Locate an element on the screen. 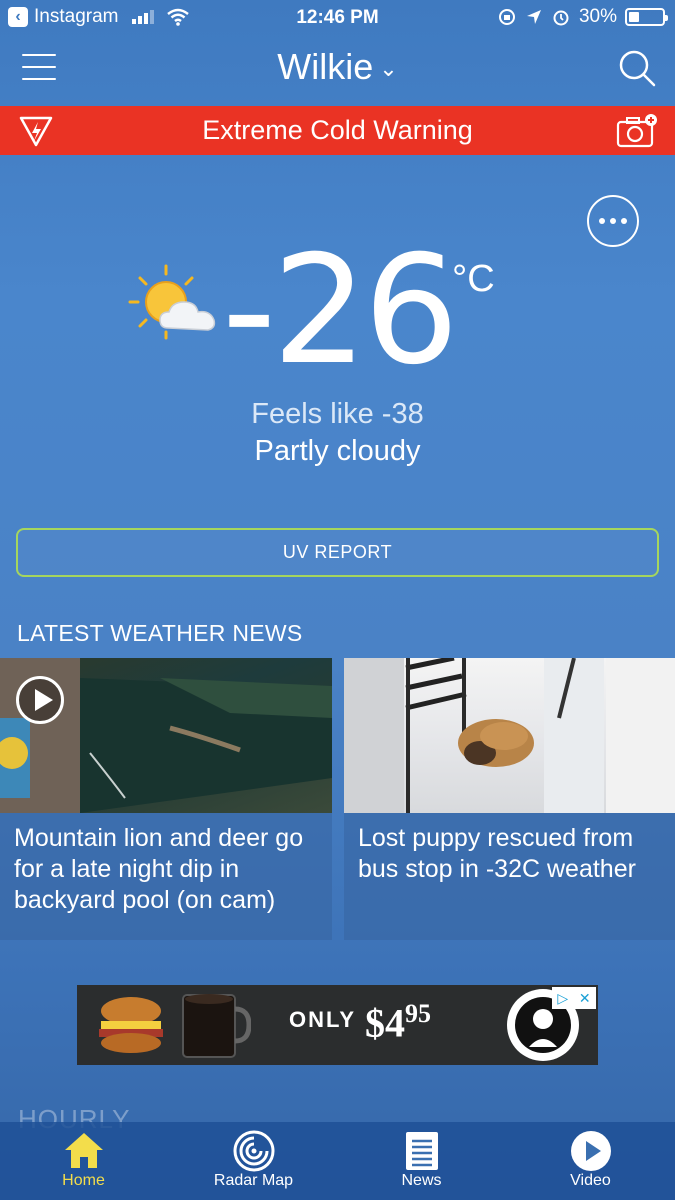 The width and height of the screenshot is (675, 1200). radar-icon is located at coordinates (253, 1151).